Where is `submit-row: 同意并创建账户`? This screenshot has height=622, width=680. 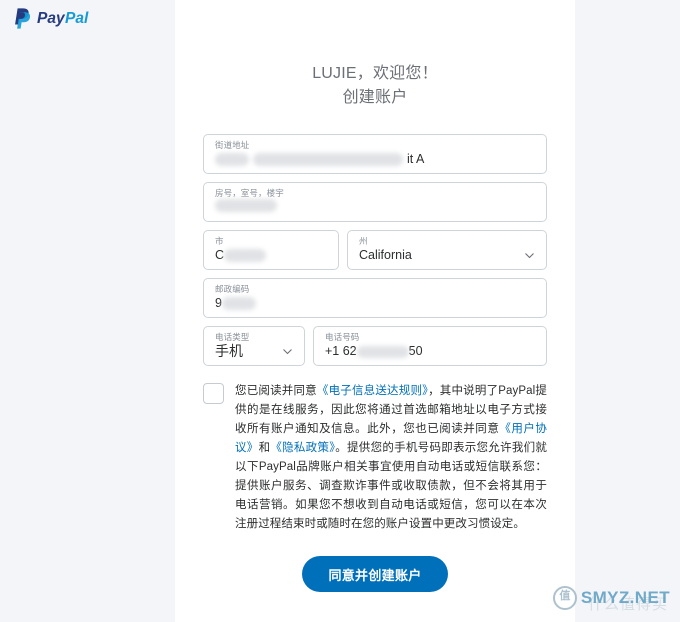
submit-row: 同意并创建账户 is located at coordinates (375, 574).